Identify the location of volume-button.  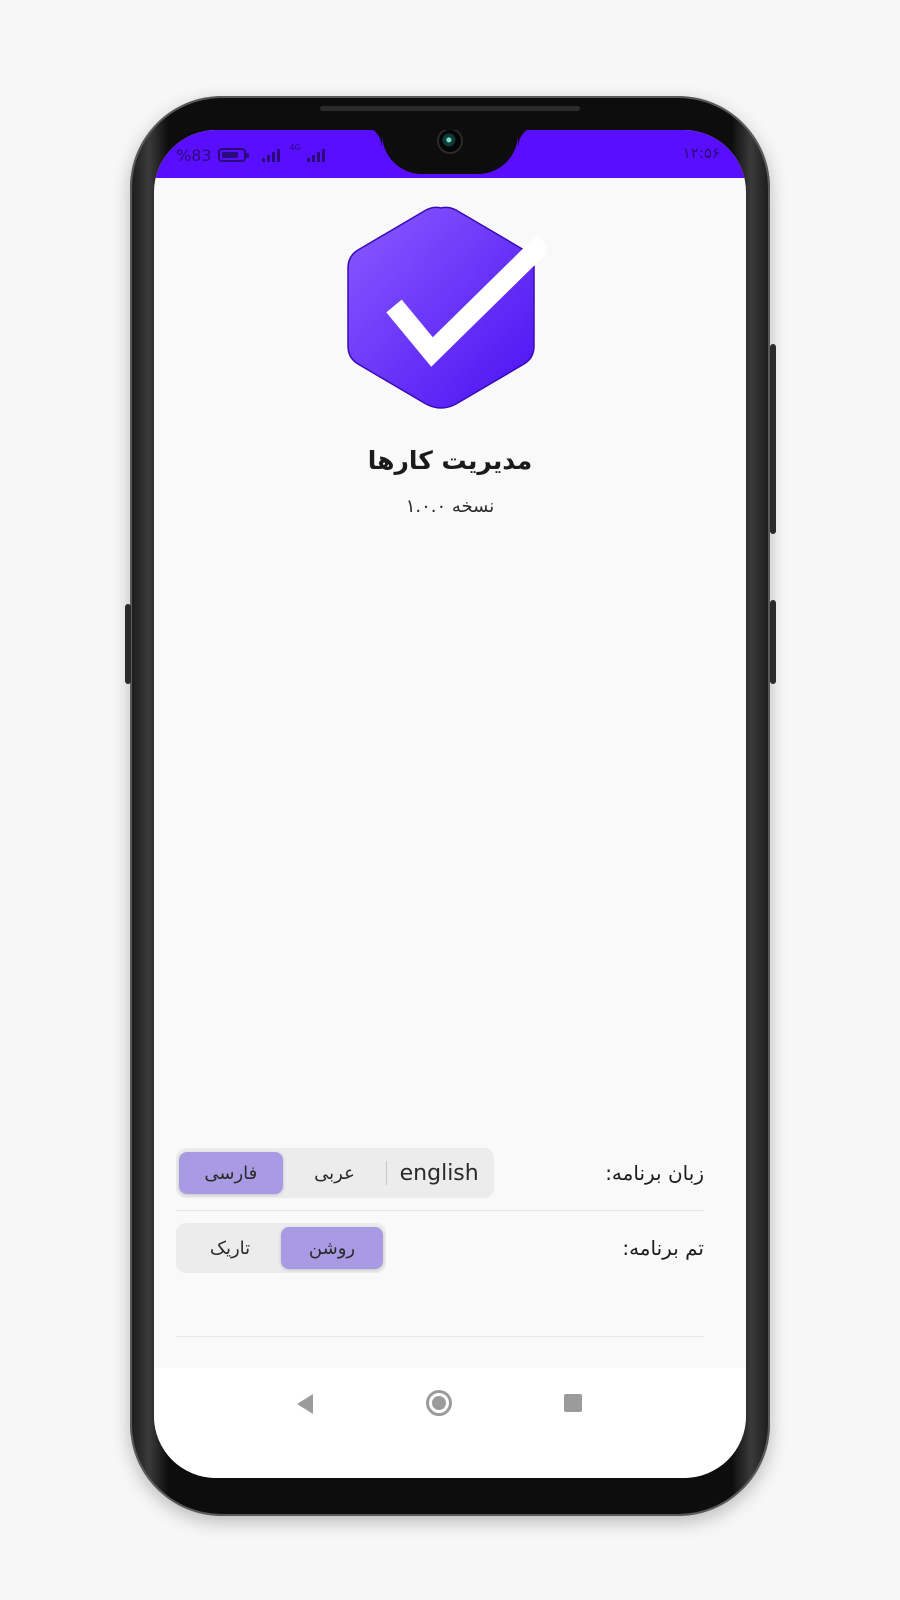
(773, 439).